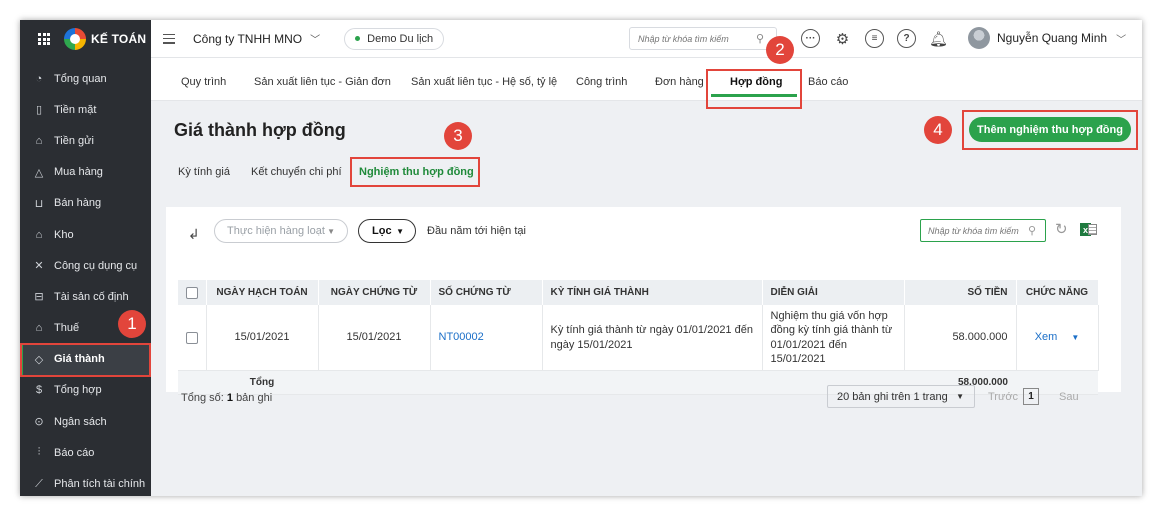  I want to click on table-search: ⚲, so click(983, 230).